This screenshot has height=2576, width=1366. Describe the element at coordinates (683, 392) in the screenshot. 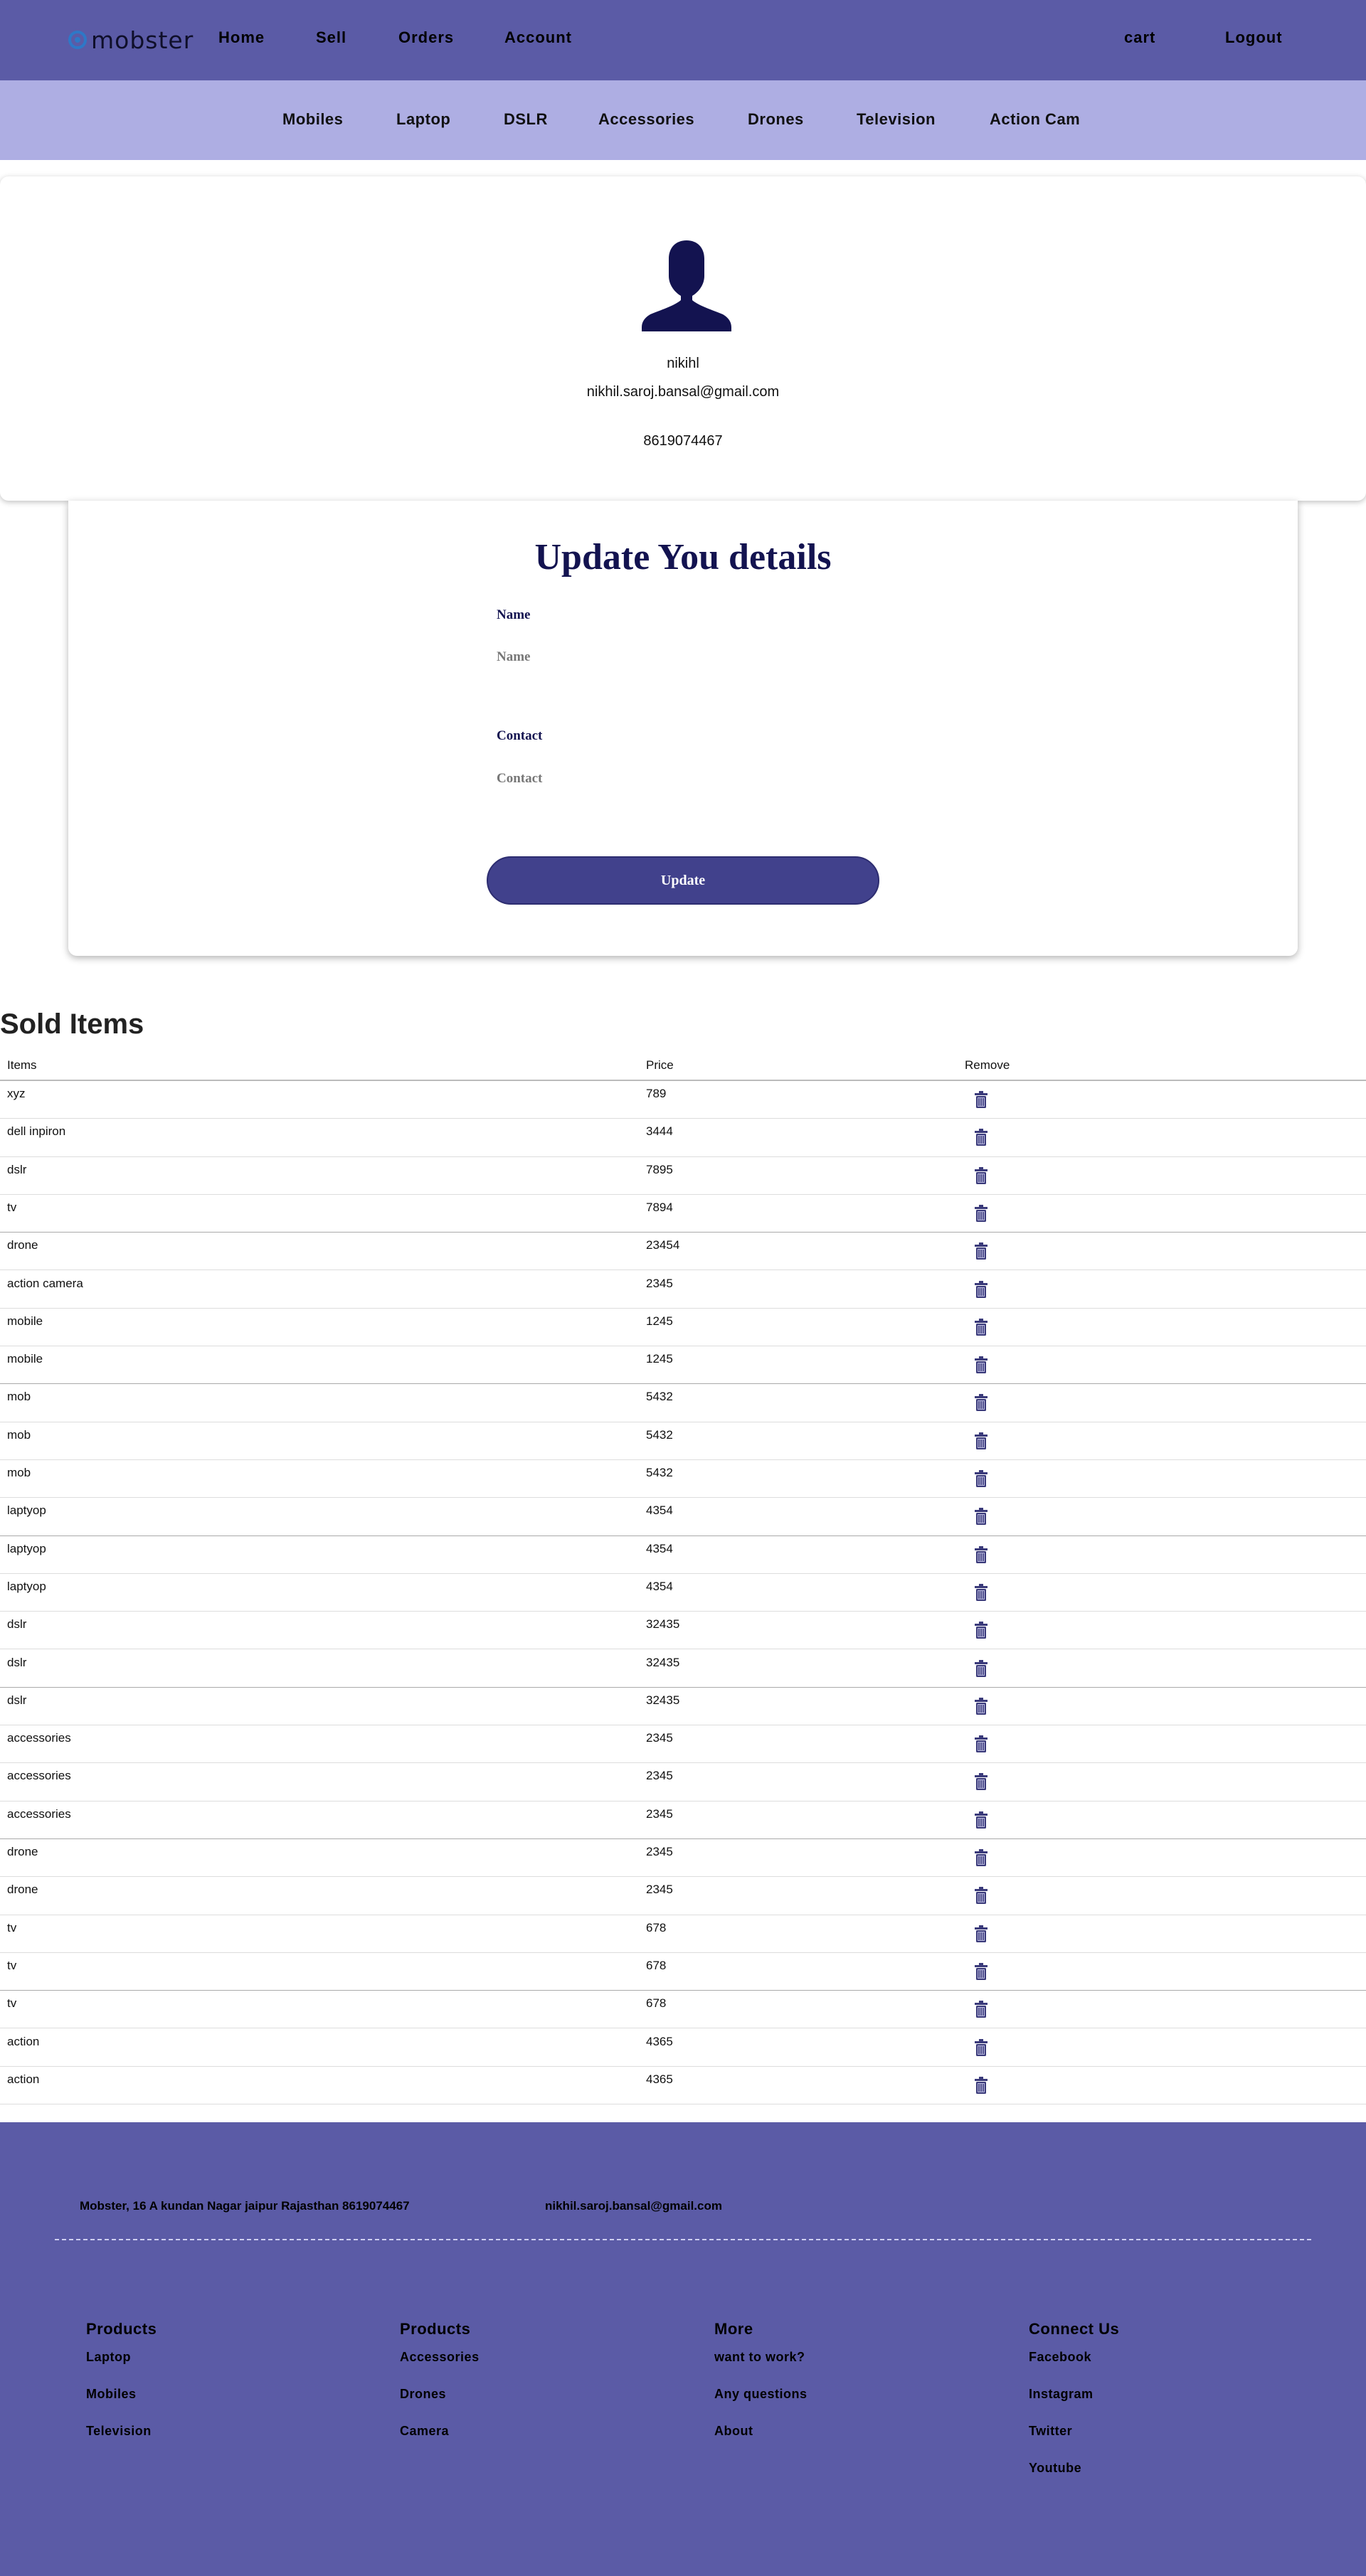

I see `profile-email: nikhil.saroj.bansal@gmail.com` at that location.